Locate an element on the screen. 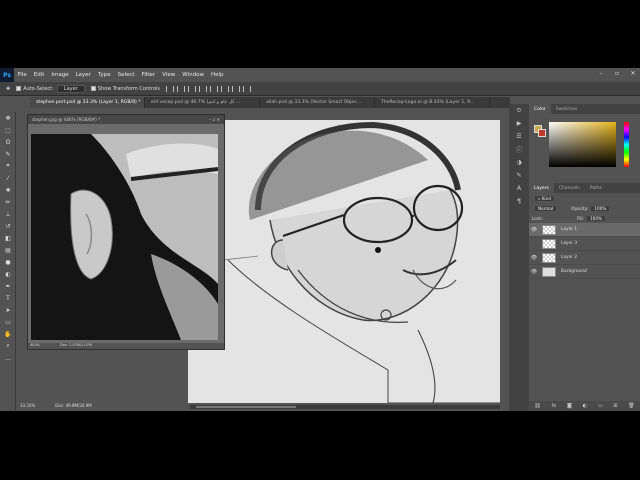 Image resolution: width=640 pixels, height=480 pixels. horizontal-scrollbar is located at coordinates (345, 407).